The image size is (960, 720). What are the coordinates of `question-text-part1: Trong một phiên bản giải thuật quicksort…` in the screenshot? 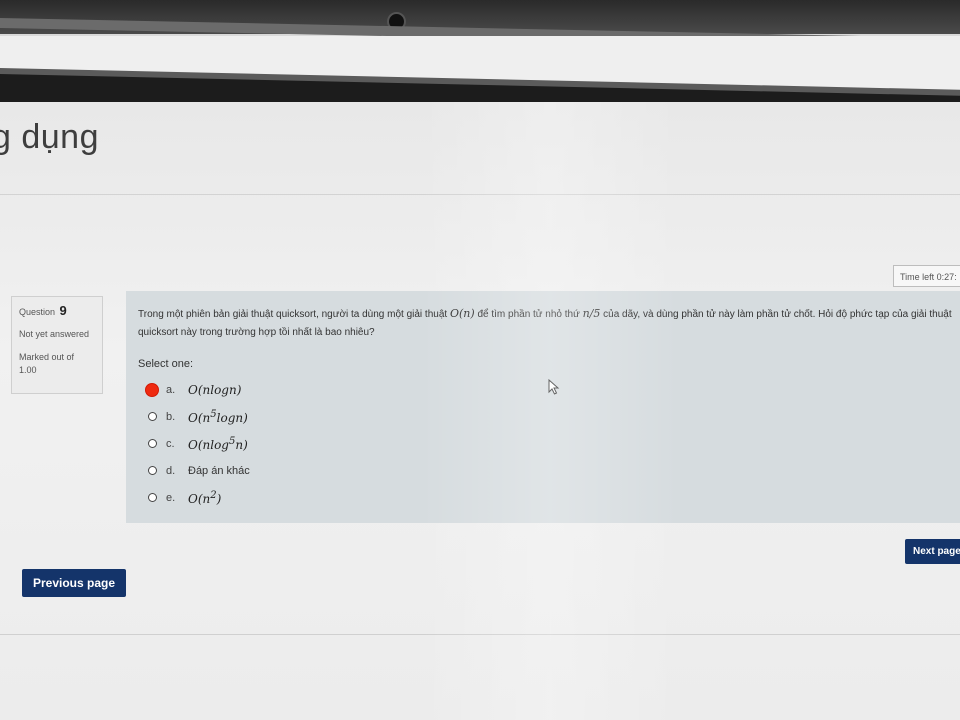 It's located at (293, 314).